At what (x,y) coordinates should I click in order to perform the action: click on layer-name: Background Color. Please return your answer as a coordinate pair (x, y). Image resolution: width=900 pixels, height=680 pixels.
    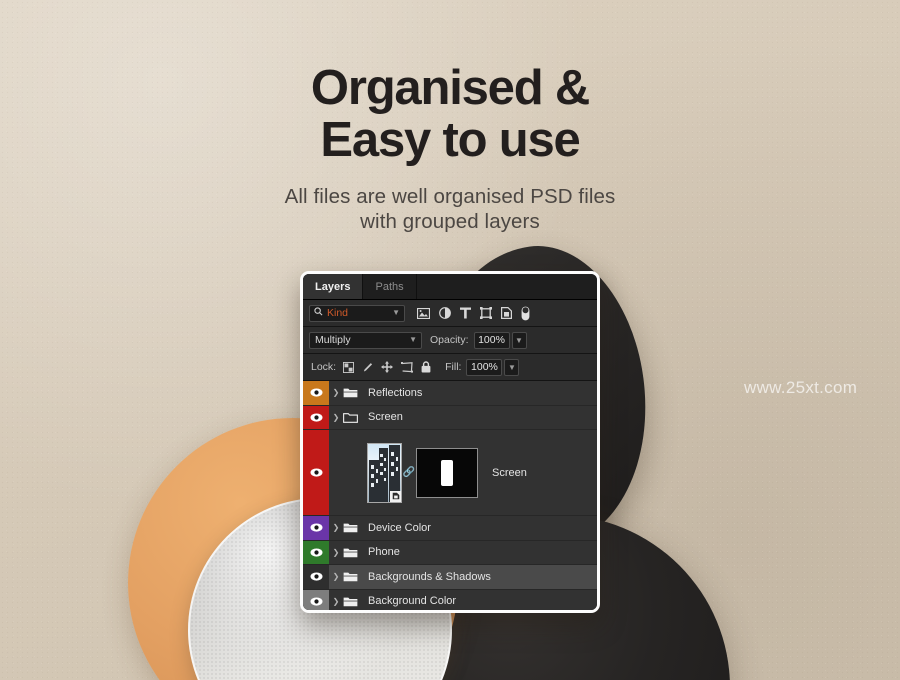
    Looking at the image, I should click on (412, 601).